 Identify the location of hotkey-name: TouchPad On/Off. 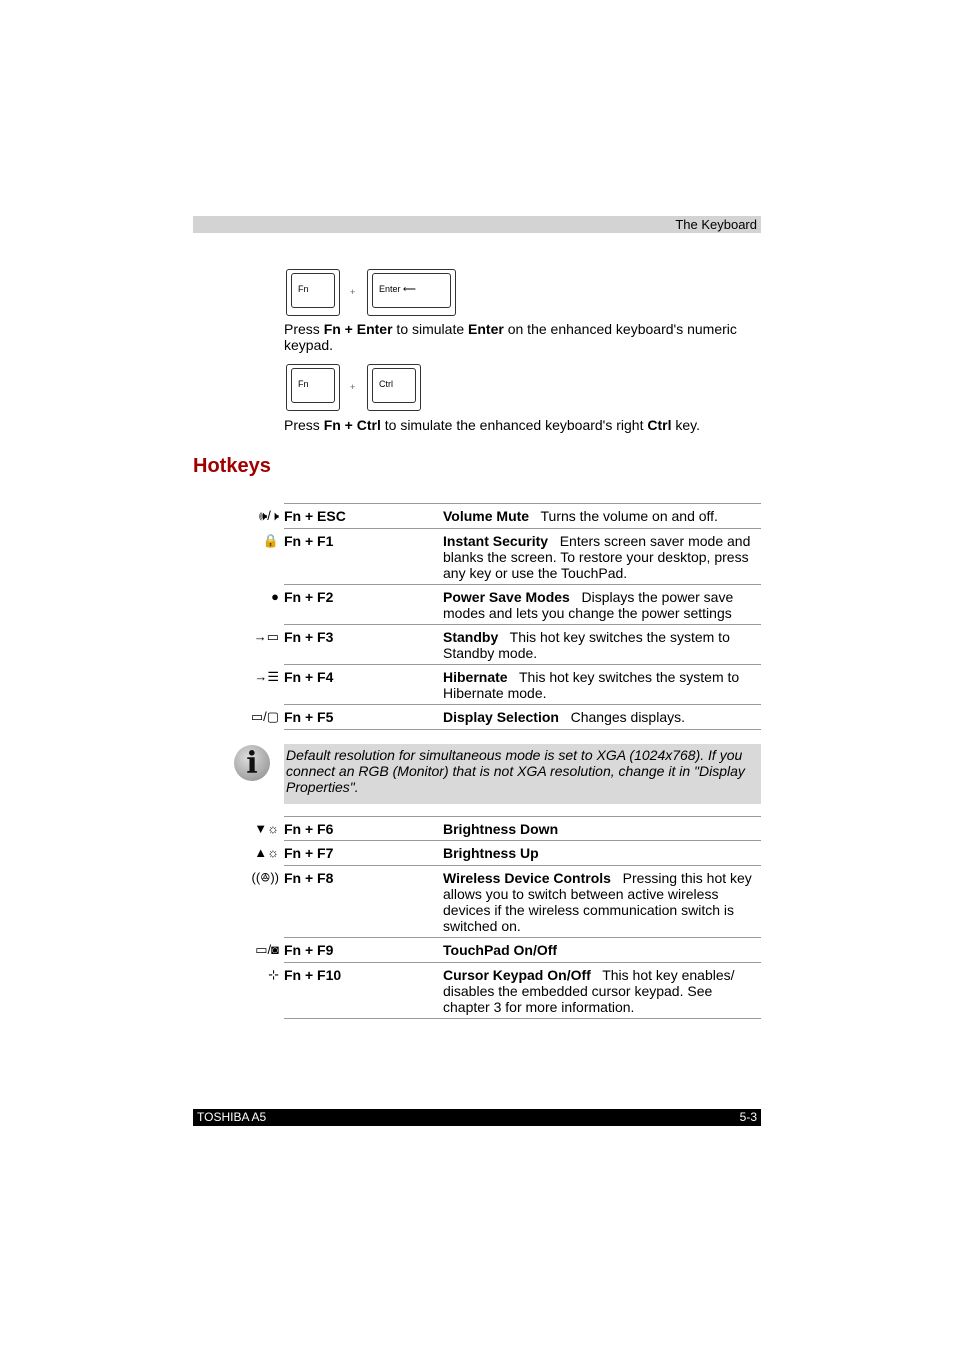
(500, 950).